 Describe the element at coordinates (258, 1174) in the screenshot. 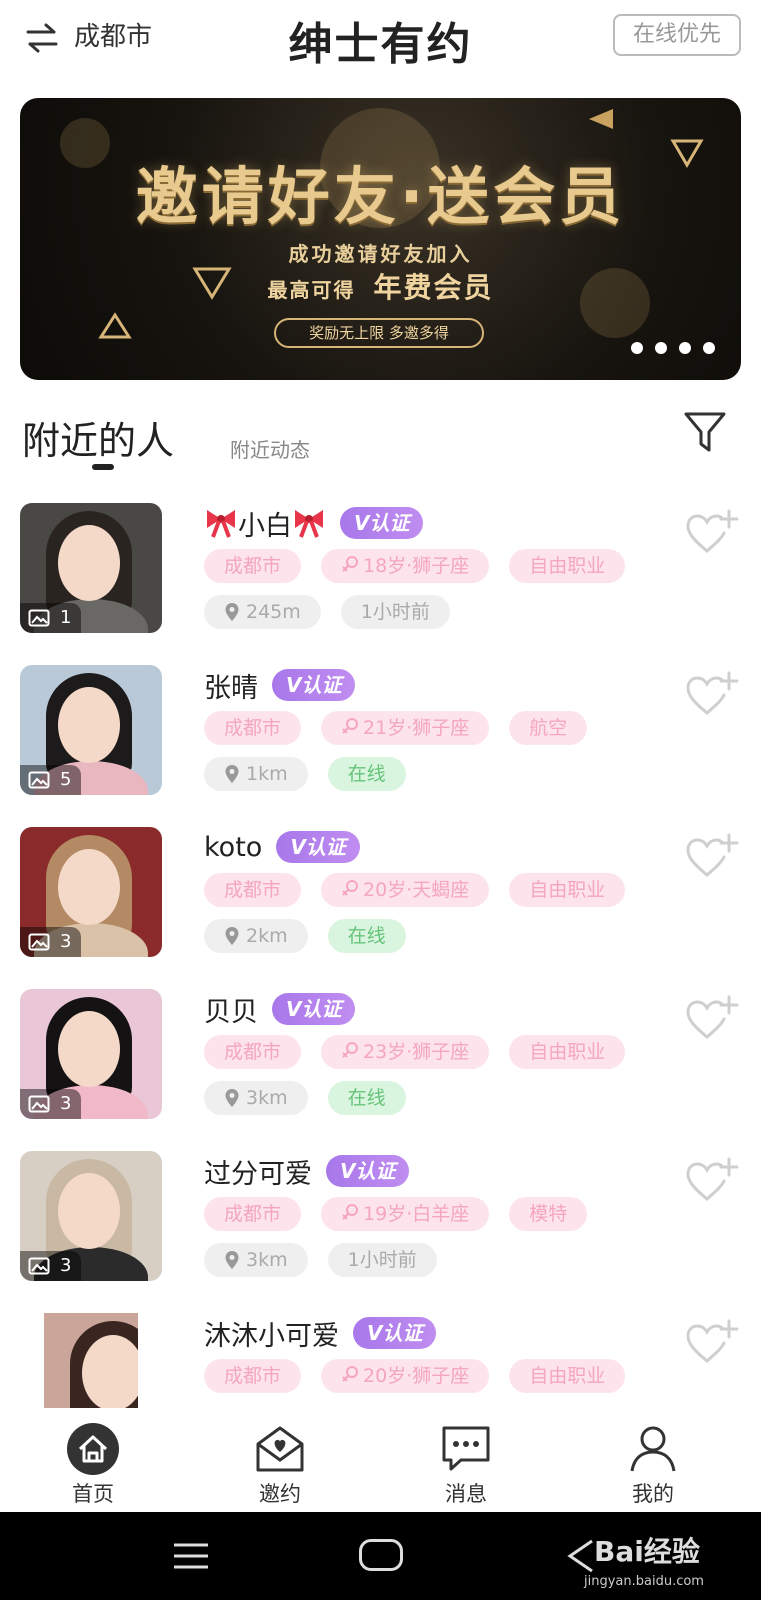

I see `user-name: 过分可爱` at that location.